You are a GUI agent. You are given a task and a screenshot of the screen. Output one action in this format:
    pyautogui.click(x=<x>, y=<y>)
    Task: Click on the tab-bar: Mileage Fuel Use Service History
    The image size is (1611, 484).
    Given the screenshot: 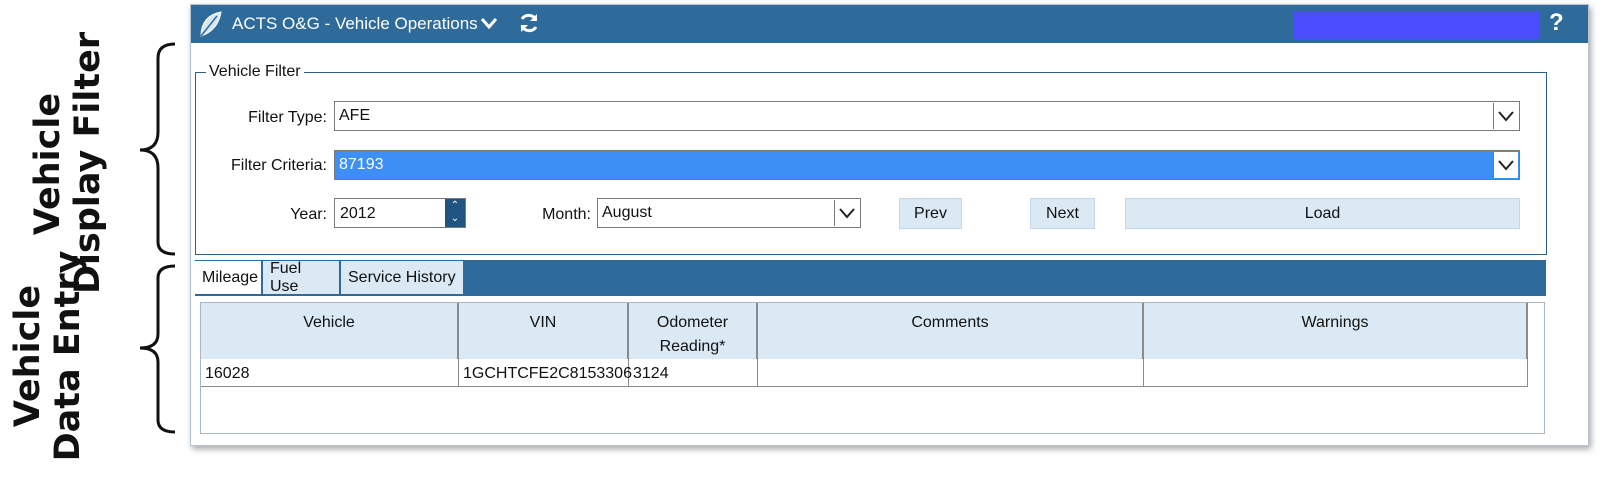 What is the action you would take?
    pyautogui.click(x=870, y=278)
    